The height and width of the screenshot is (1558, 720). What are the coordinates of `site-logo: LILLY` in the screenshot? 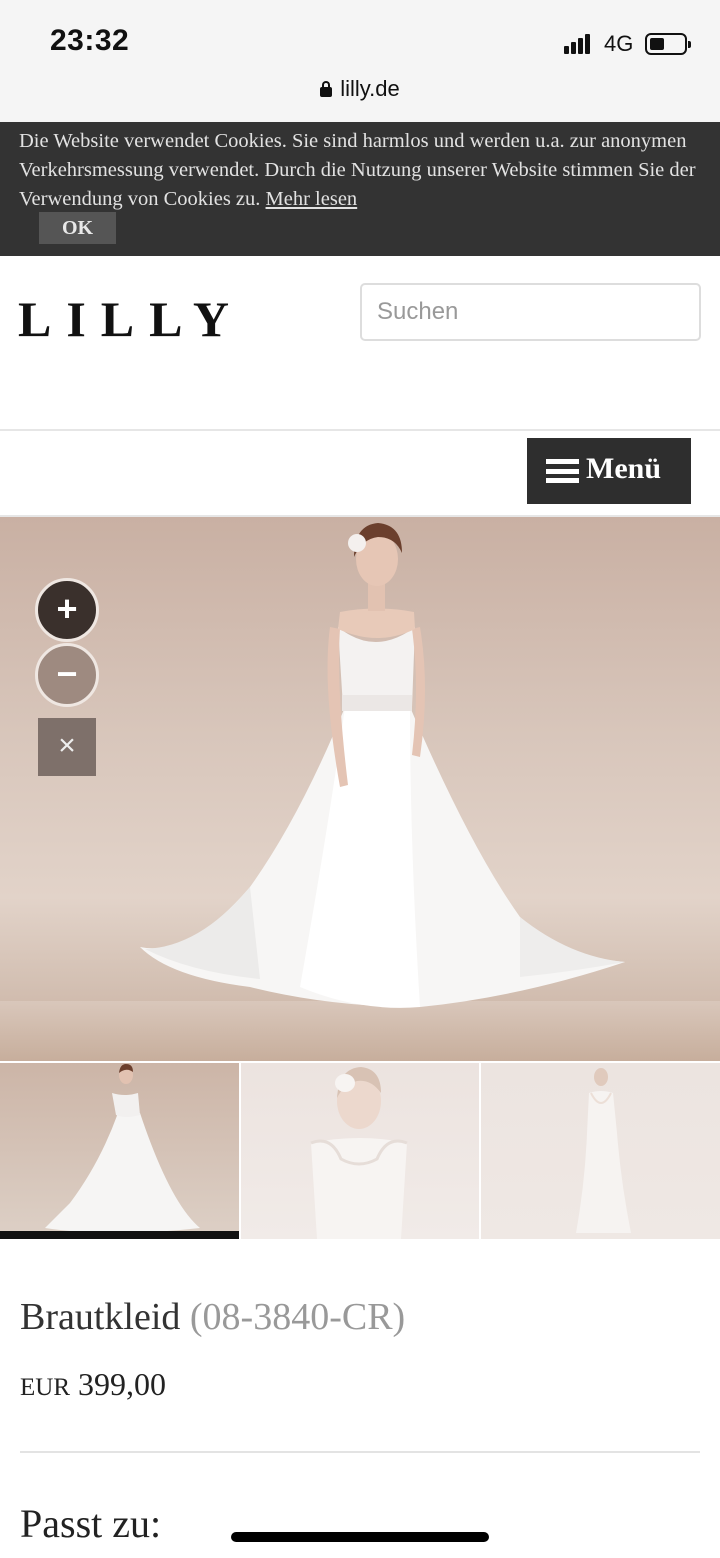 It's located at (131, 319).